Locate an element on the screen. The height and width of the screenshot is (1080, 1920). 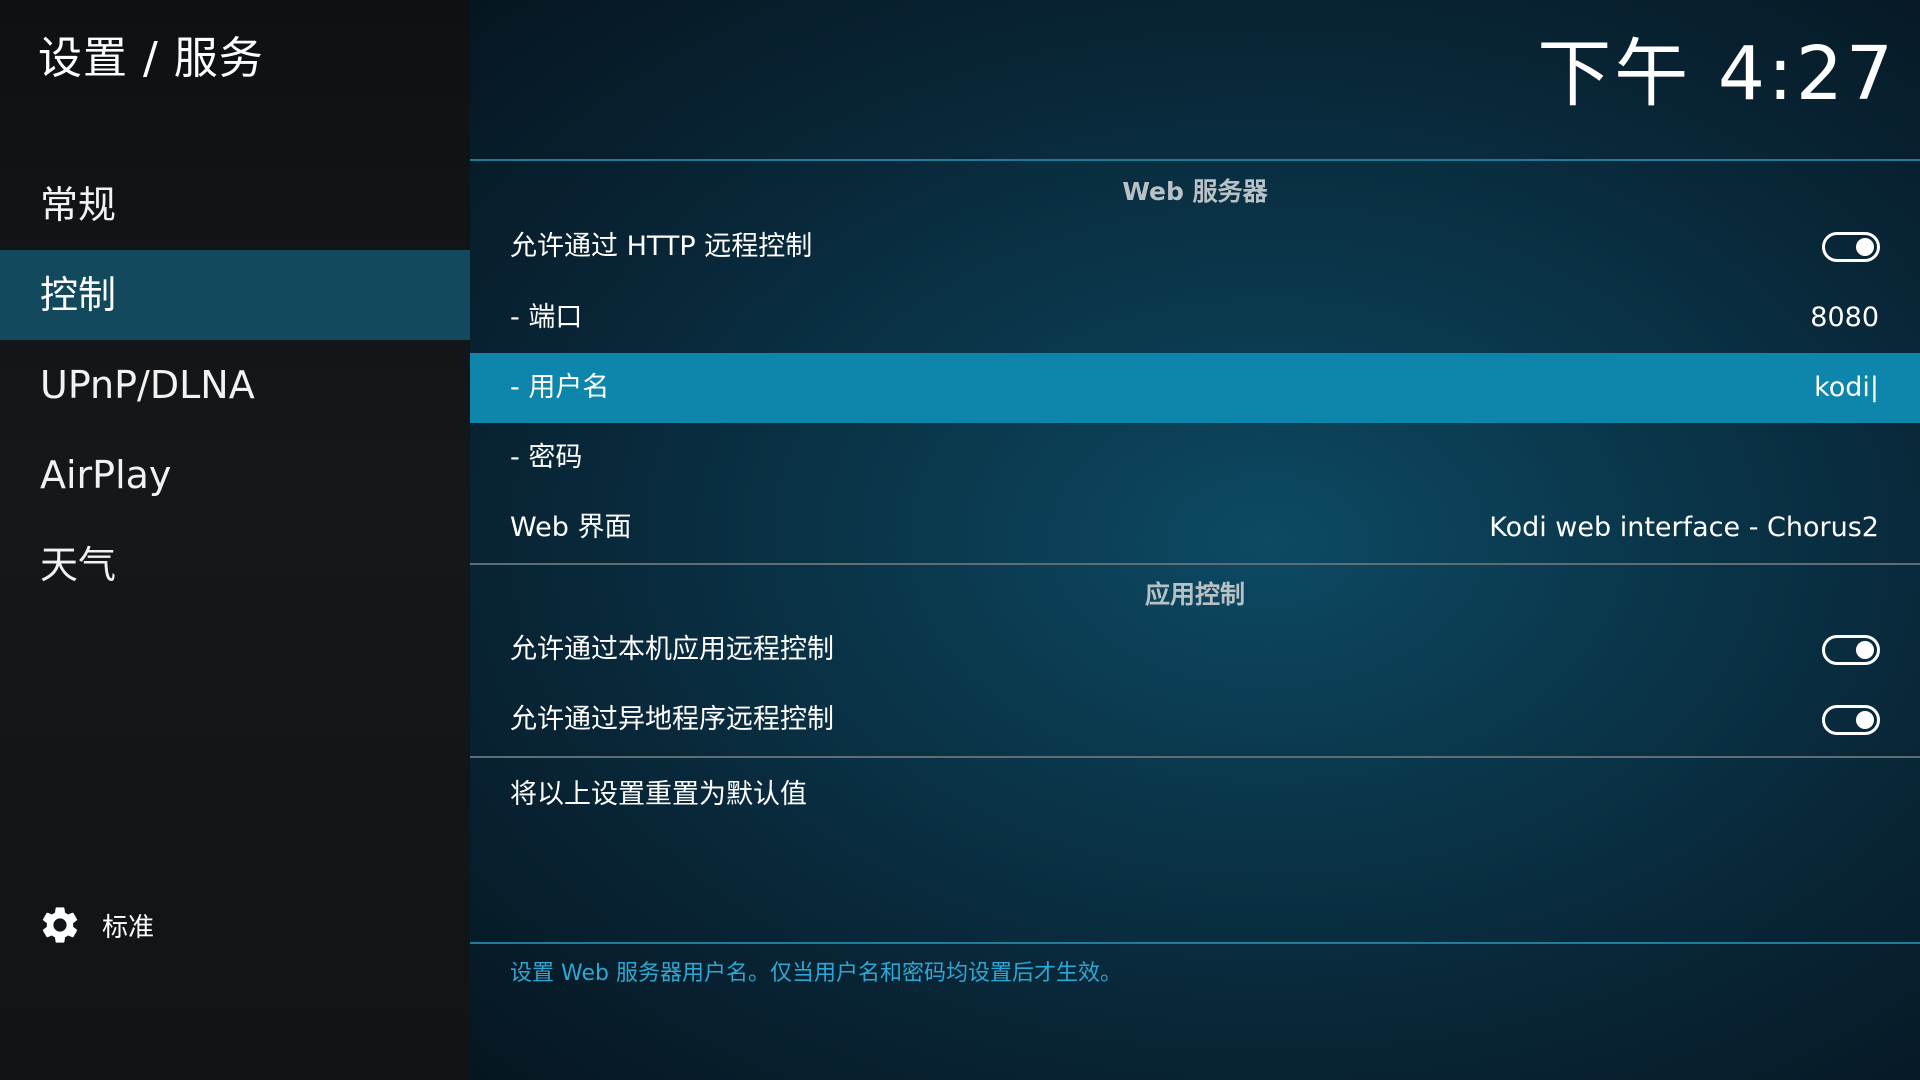
setting-value: 8080 is located at coordinates (1844, 317).